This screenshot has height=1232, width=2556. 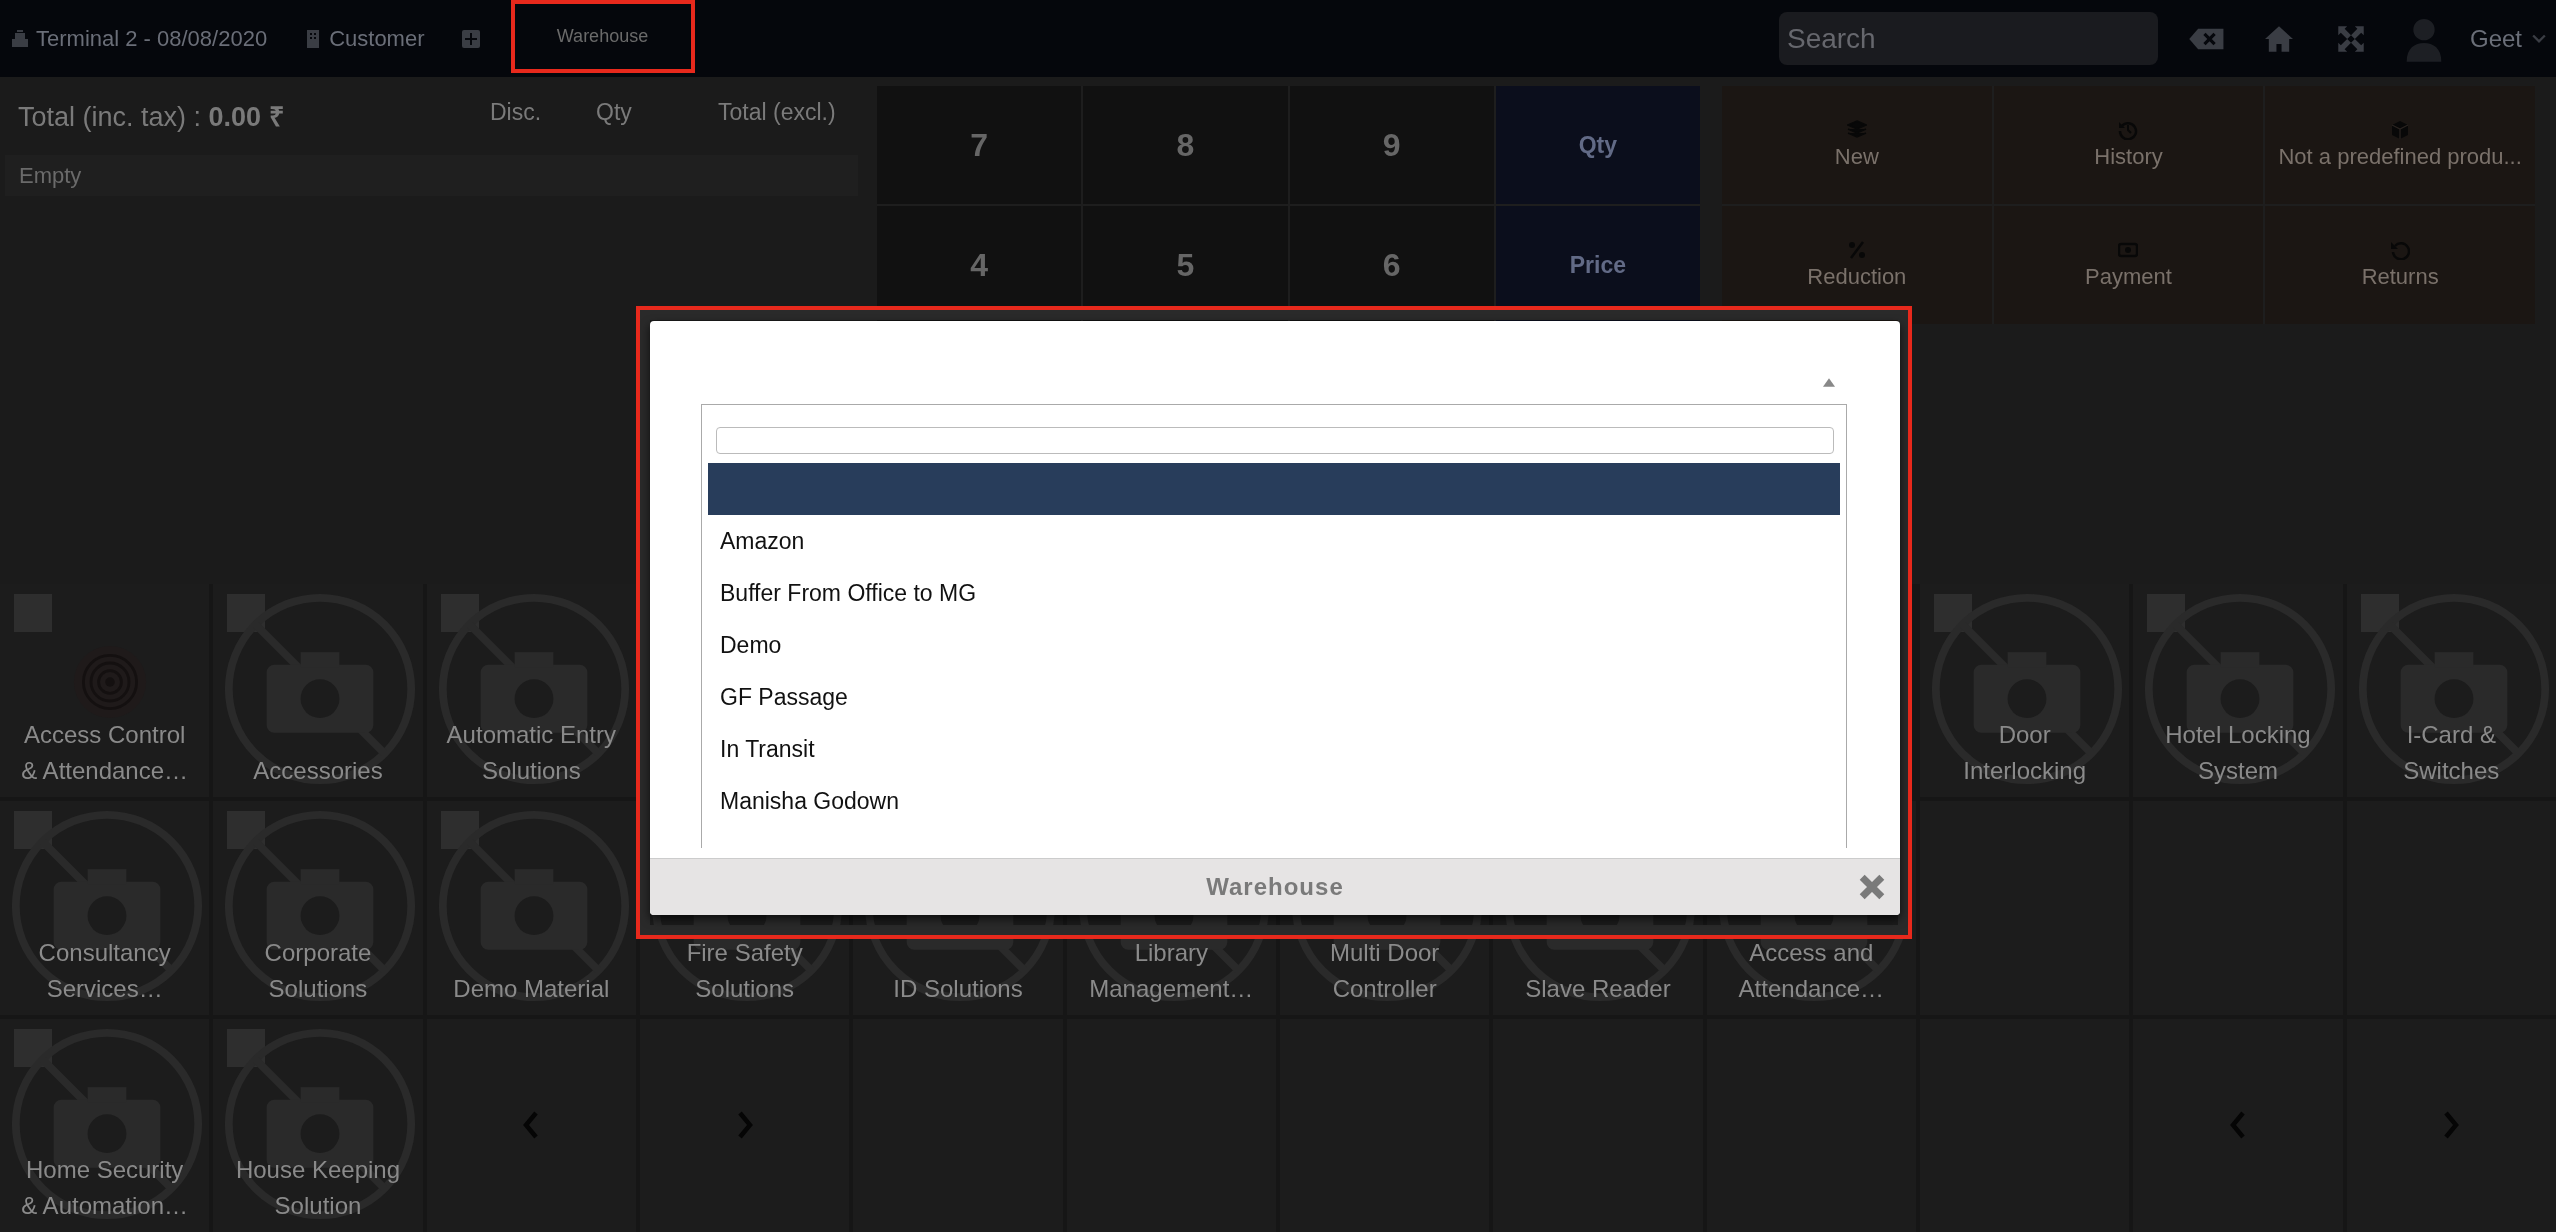 What do you see at coordinates (1857, 265) in the screenshot?
I see `action-button: Reduction` at bounding box center [1857, 265].